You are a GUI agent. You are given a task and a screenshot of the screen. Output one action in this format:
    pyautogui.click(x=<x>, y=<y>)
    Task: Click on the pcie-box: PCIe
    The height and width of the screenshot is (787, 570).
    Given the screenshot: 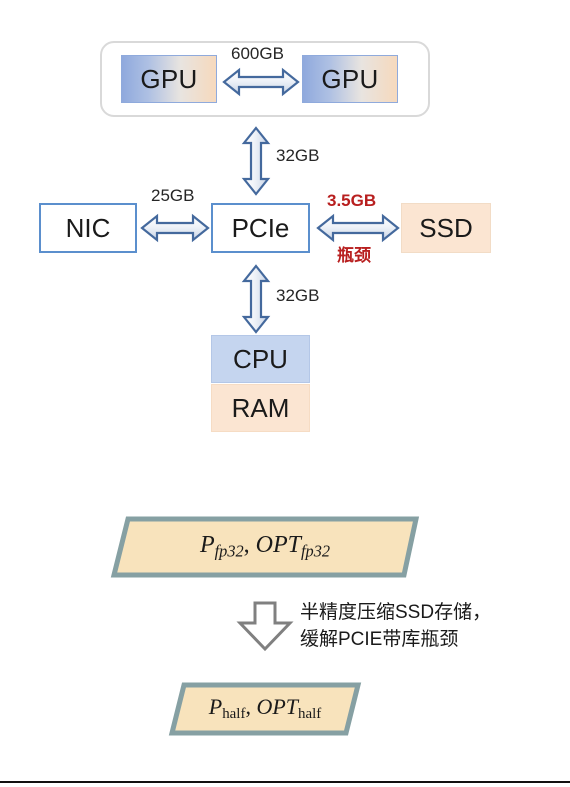 What is the action you would take?
    pyautogui.click(x=260, y=228)
    